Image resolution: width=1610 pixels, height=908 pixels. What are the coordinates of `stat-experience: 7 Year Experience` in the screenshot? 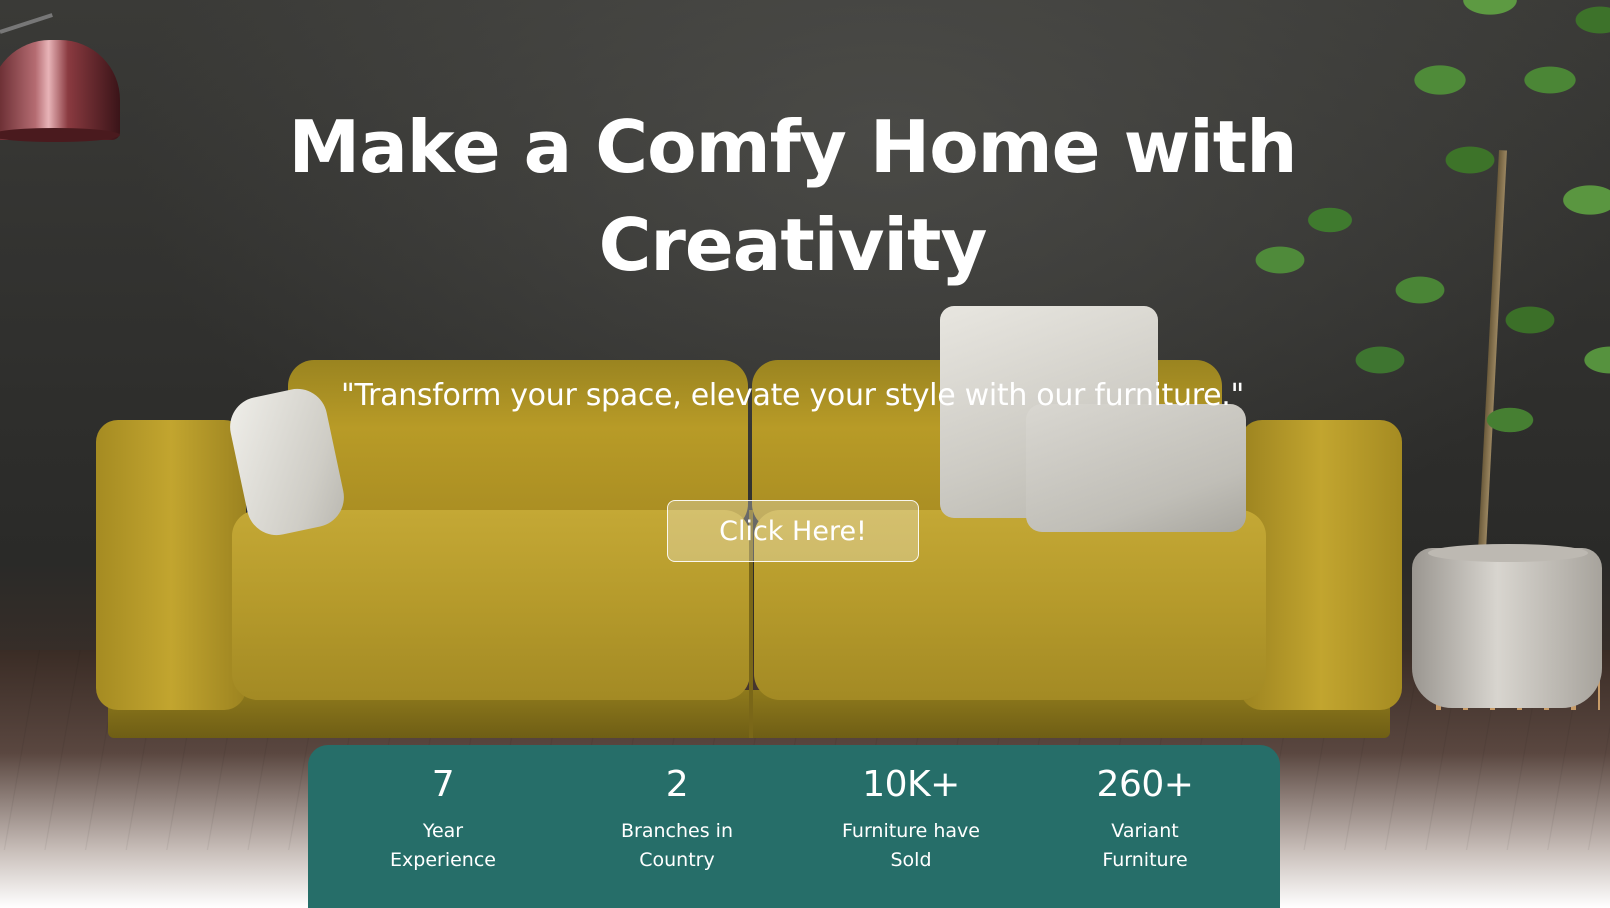 It's located at (443, 826).